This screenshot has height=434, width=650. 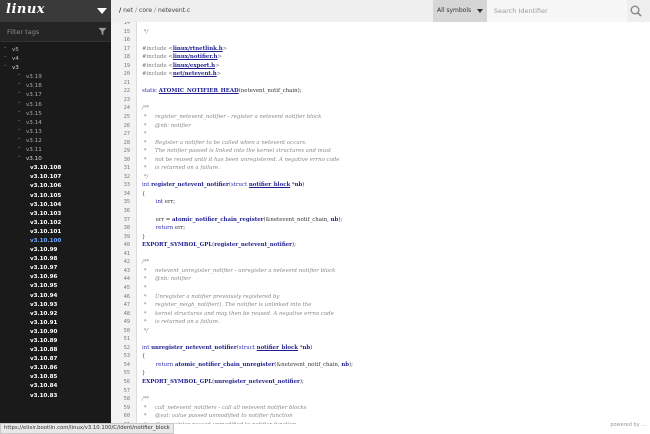 I want to click on filter-icon, so click(x=102, y=31).